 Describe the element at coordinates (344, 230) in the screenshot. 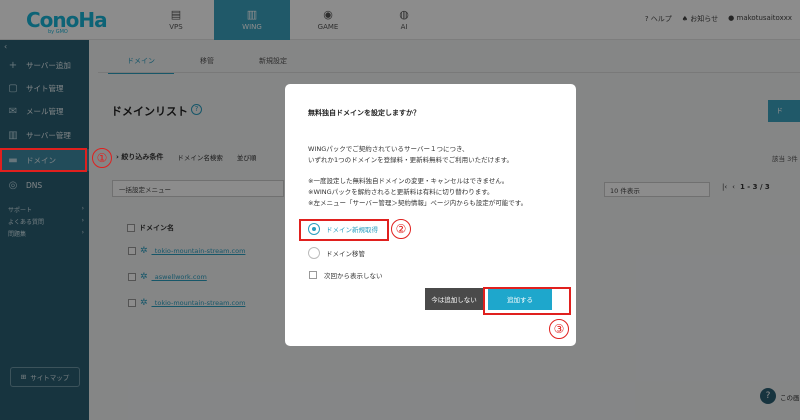

I see `annotation-box-new-domain` at that location.